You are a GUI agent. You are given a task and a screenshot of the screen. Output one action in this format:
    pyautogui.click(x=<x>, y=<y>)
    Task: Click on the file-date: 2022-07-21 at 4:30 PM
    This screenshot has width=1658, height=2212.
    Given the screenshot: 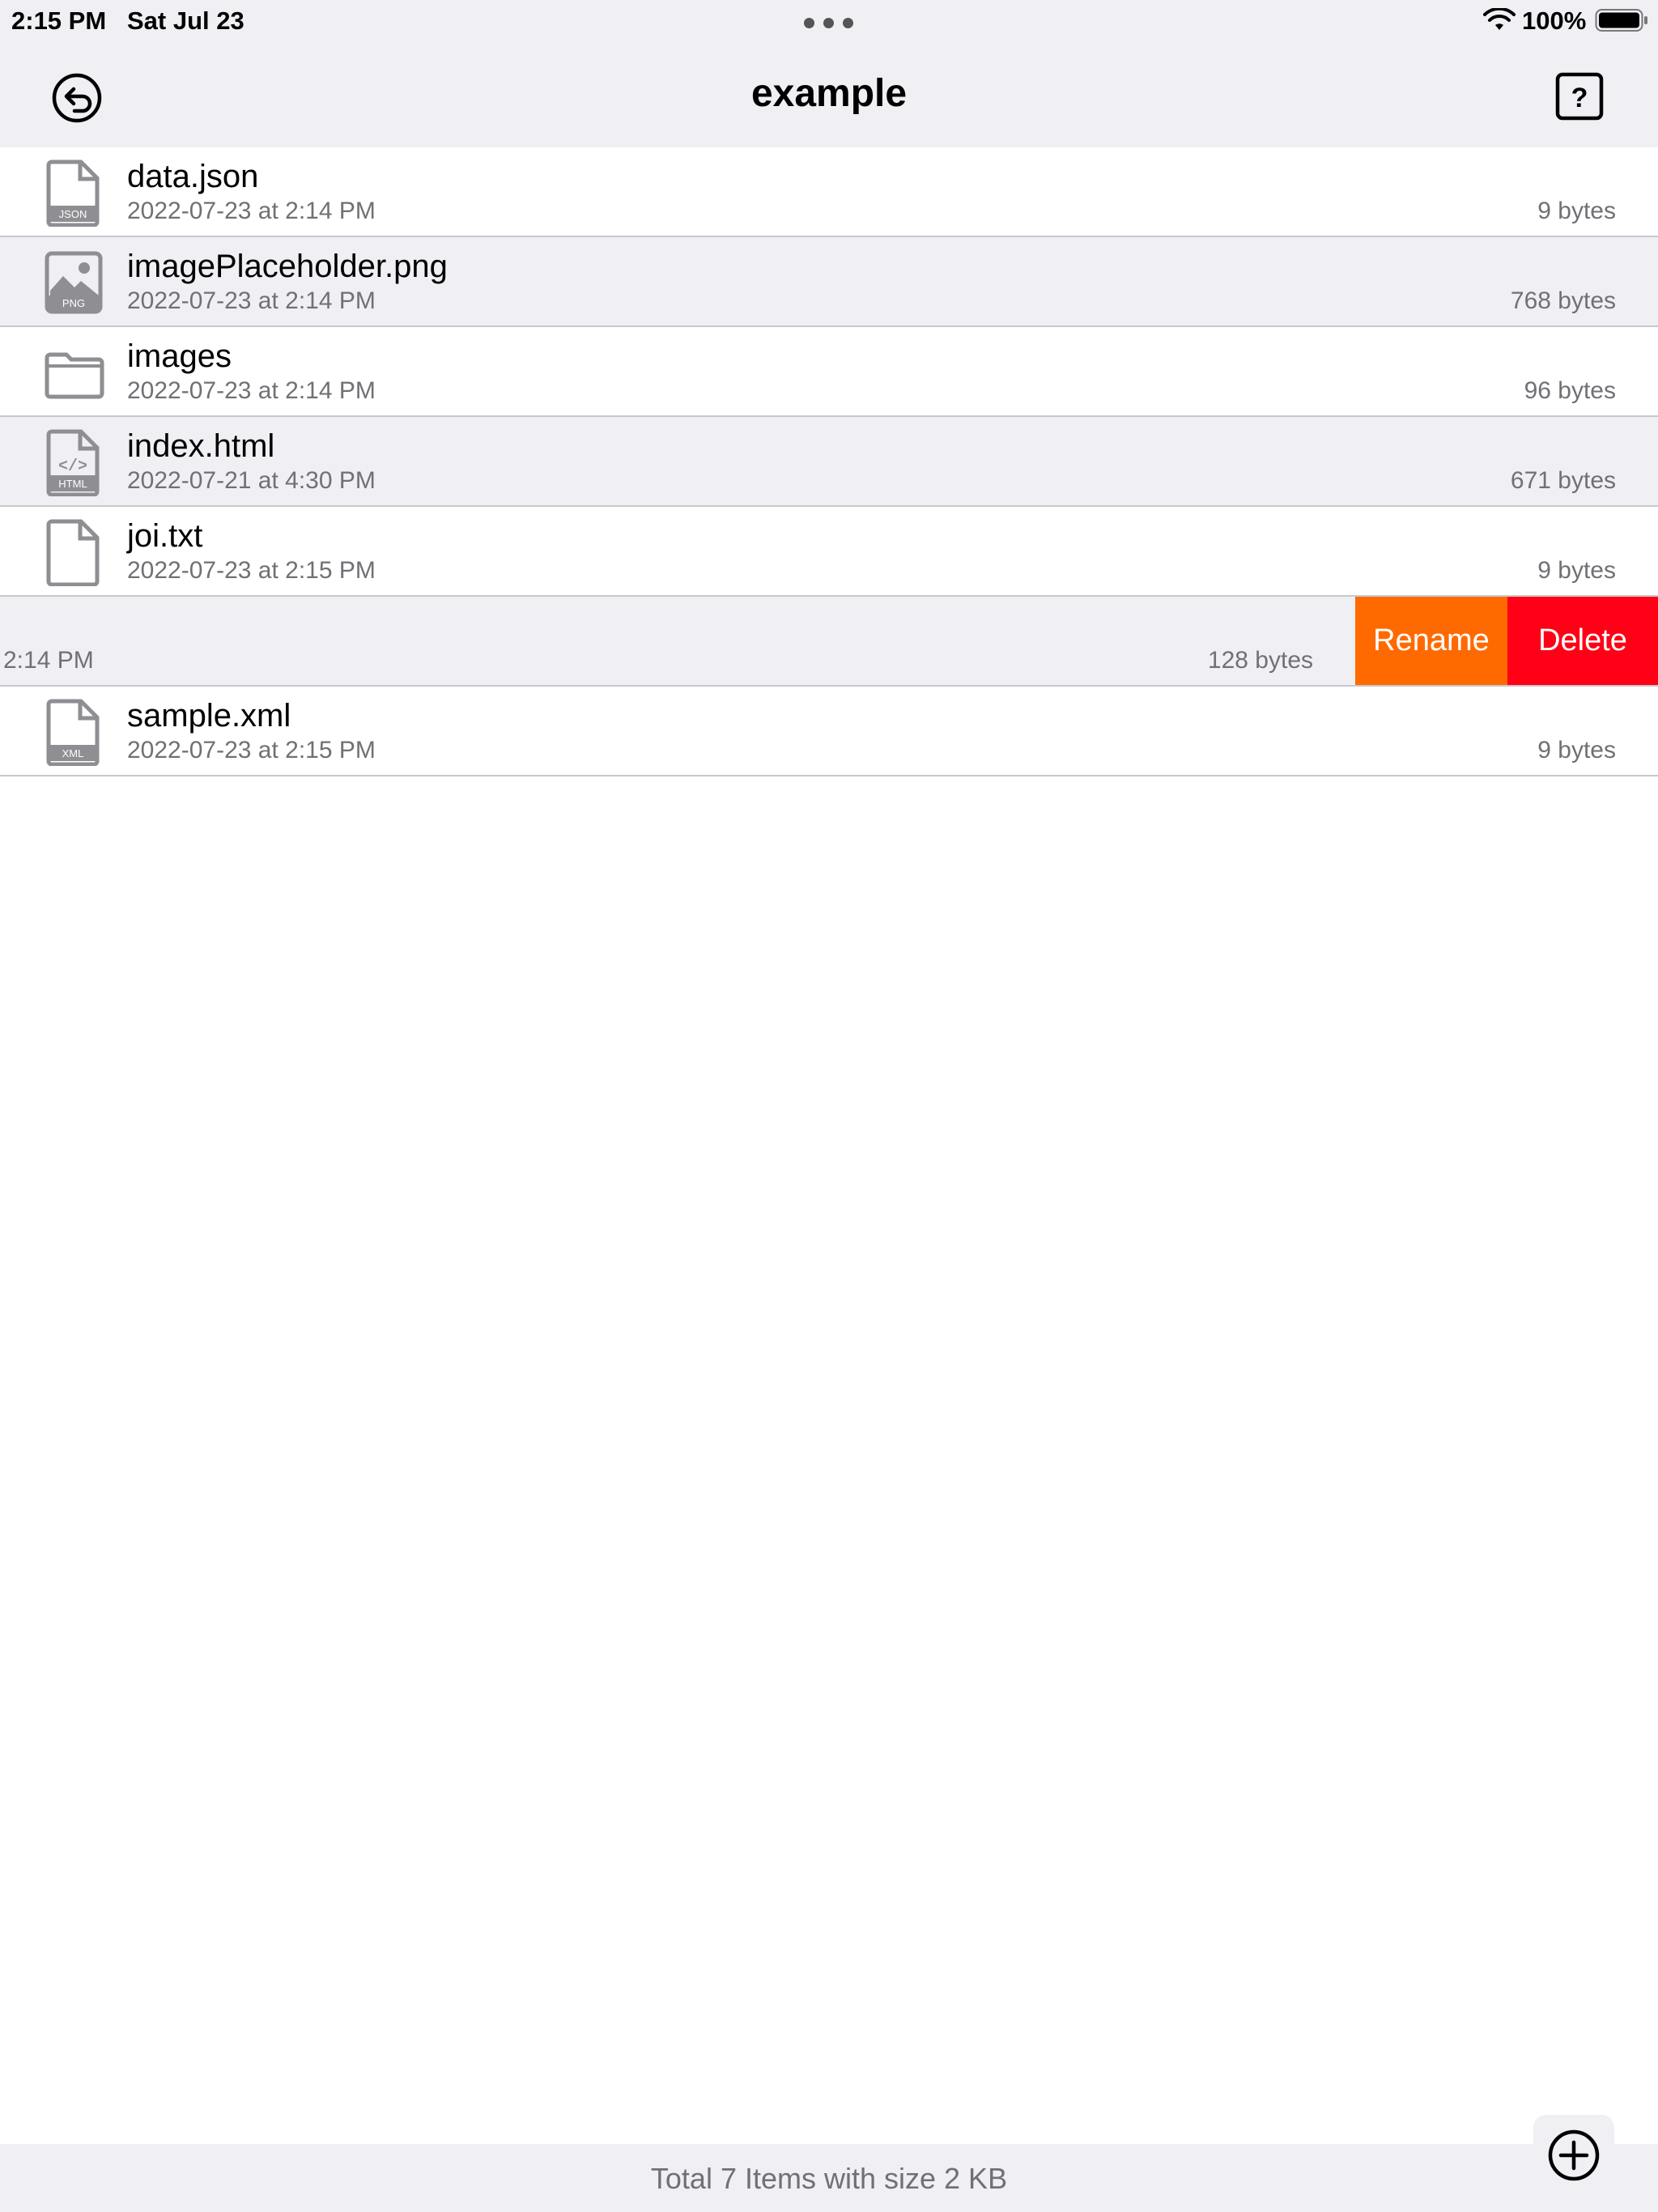 What is the action you would take?
    pyautogui.click(x=251, y=481)
    